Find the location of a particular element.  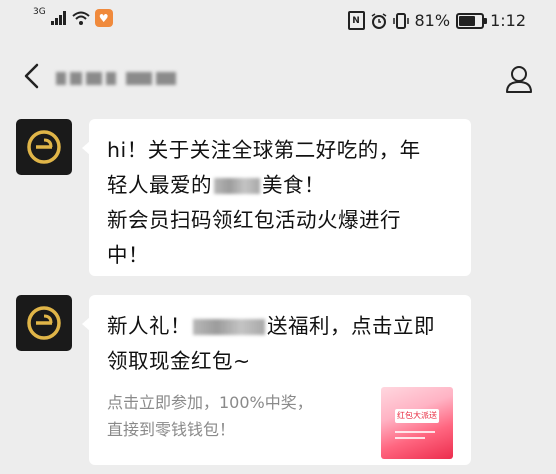

back-button is located at coordinates (32, 78).